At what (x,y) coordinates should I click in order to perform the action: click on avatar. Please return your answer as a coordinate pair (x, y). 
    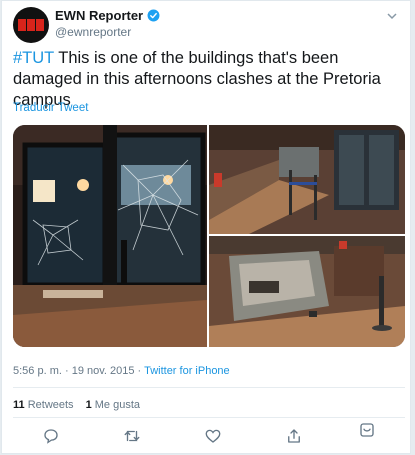
    Looking at the image, I should click on (31, 25).